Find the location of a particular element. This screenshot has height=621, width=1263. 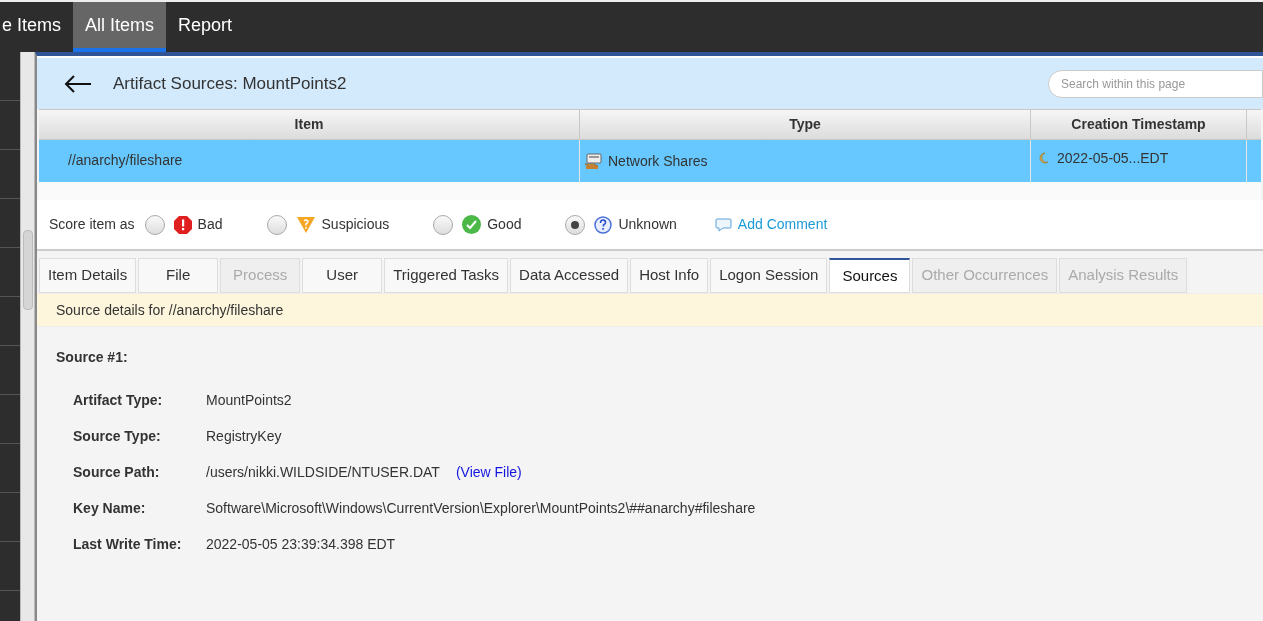

nav-tab: Report is located at coordinates (205, 27).